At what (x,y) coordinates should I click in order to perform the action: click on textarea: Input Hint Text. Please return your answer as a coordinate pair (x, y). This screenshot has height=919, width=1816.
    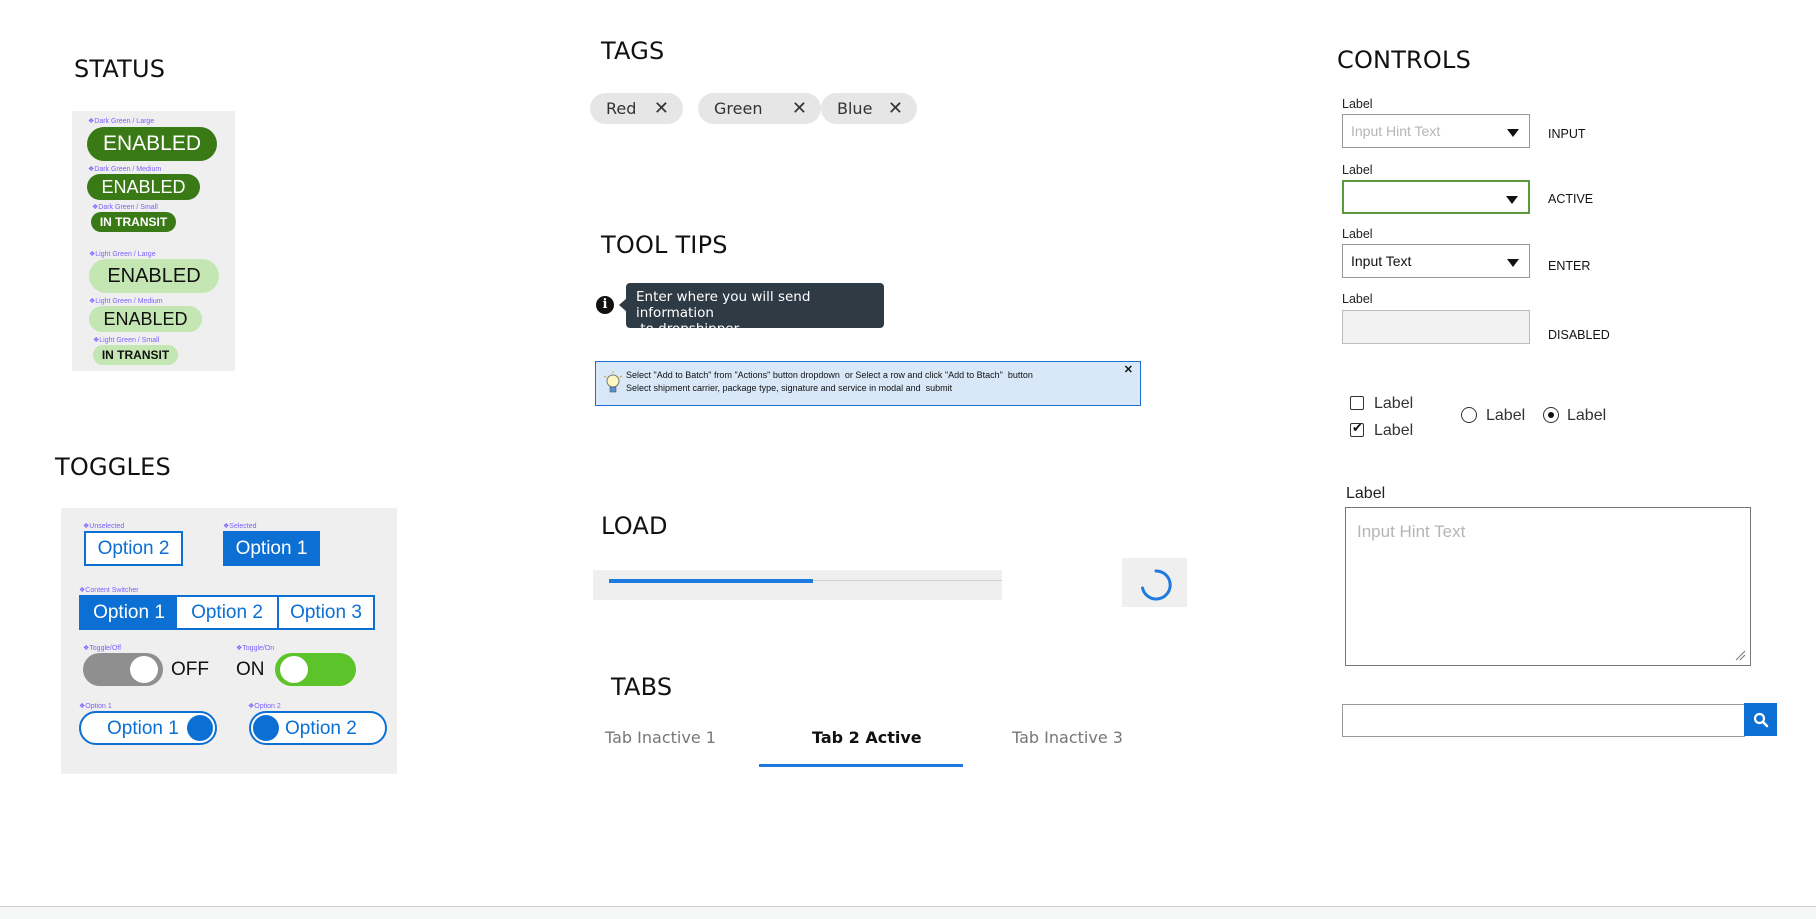
    Looking at the image, I should click on (1548, 586).